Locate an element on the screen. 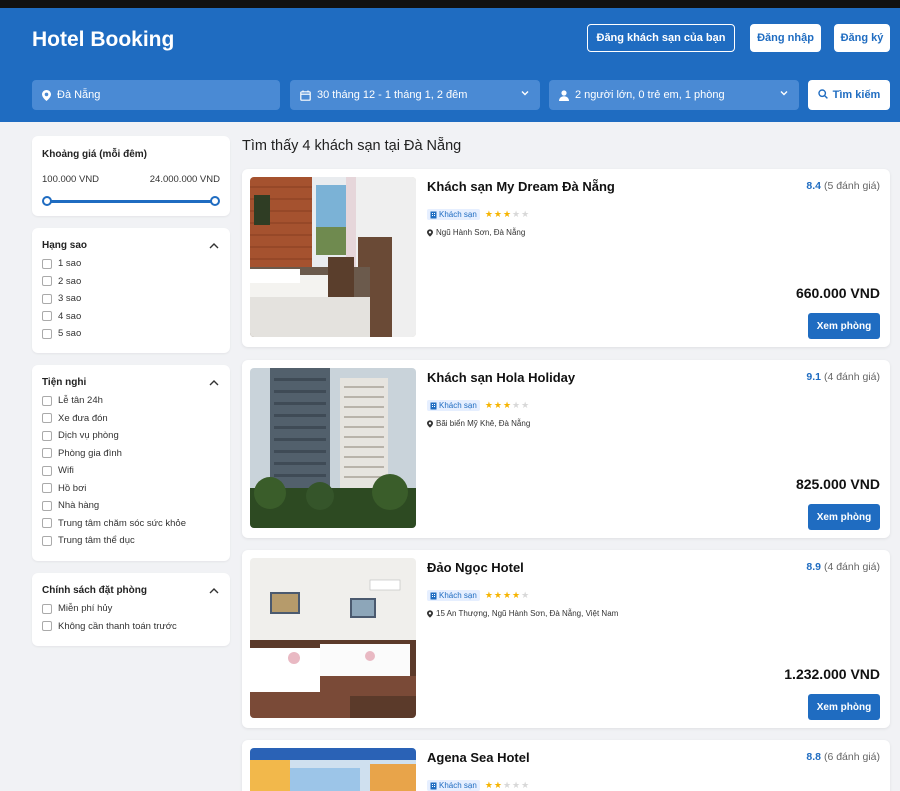 The width and height of the screenshot is (900, 791). policy-option: Không cần thanh toán trước is located at coordinates (131, 627).